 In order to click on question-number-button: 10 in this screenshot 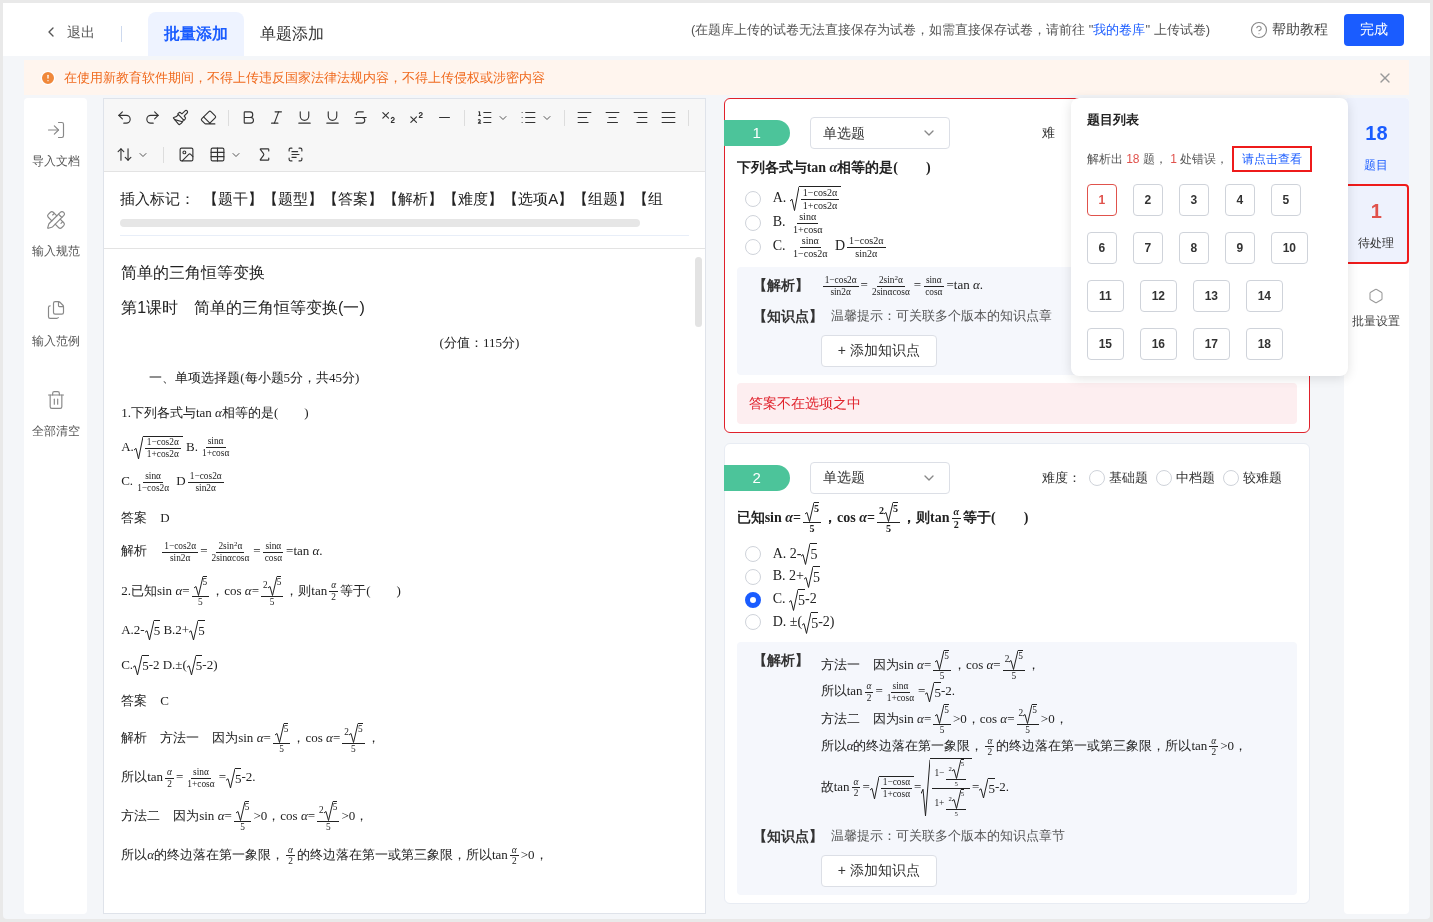, I will do `click(1289, 247)`.